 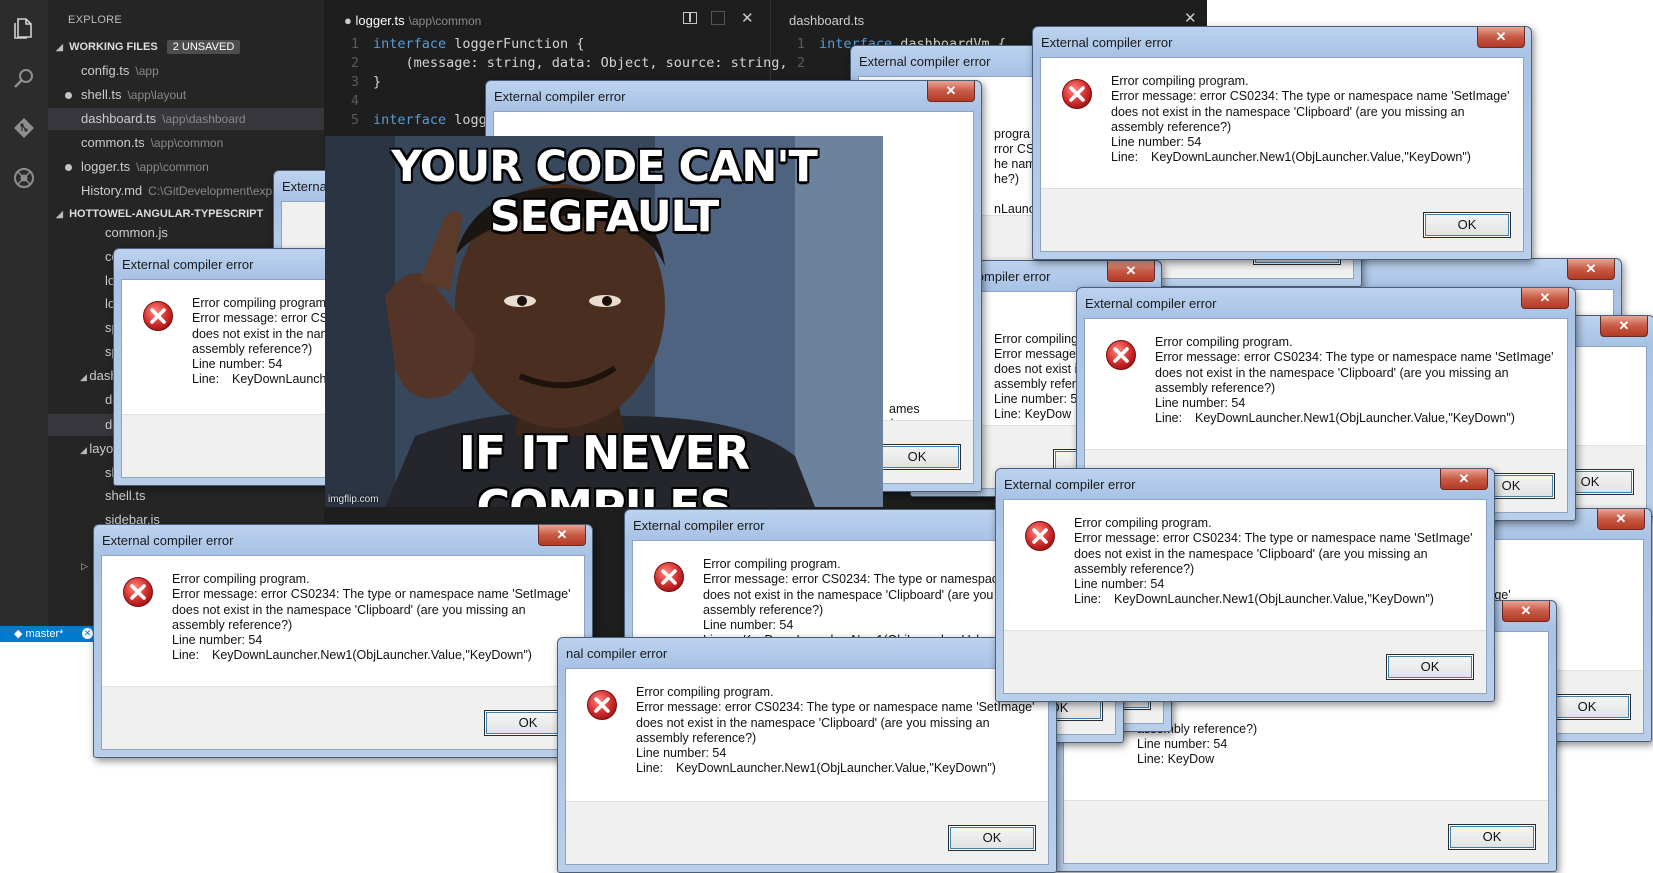 I want to click on code-line: interface loggerFunction {, so click(x=479, y=44).